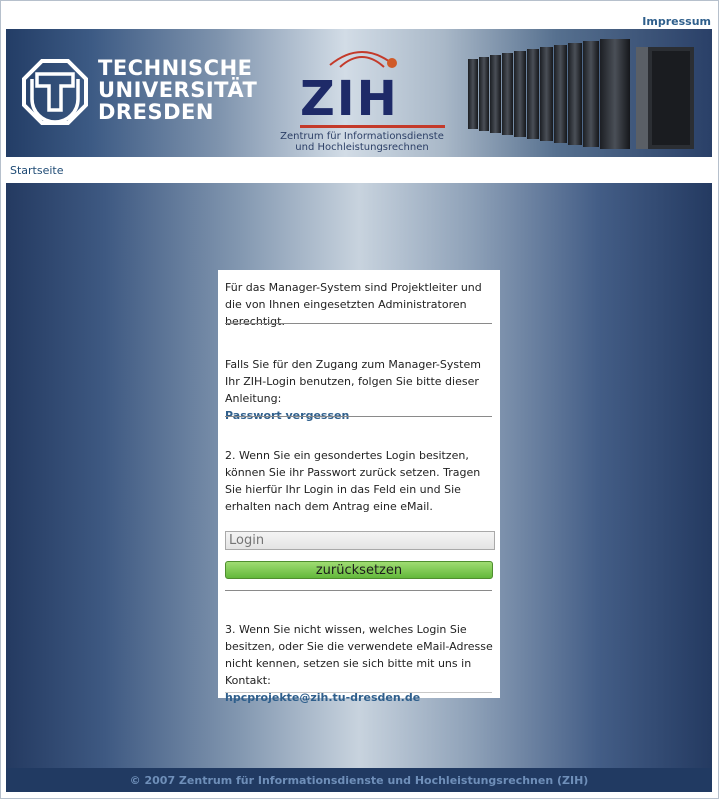 The width and height of the screenshot is (719, 799). Describe the element at coordinates (349, 99) in the screenshot. I see `zih-wordmark: ZIH` at that location.